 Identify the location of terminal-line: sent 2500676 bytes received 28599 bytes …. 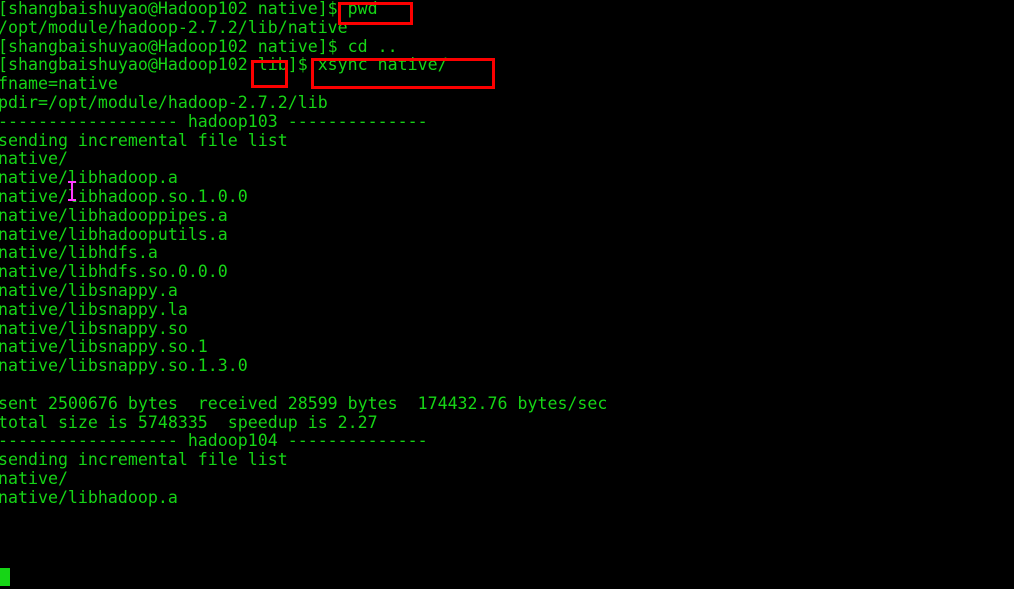
(304, 403).